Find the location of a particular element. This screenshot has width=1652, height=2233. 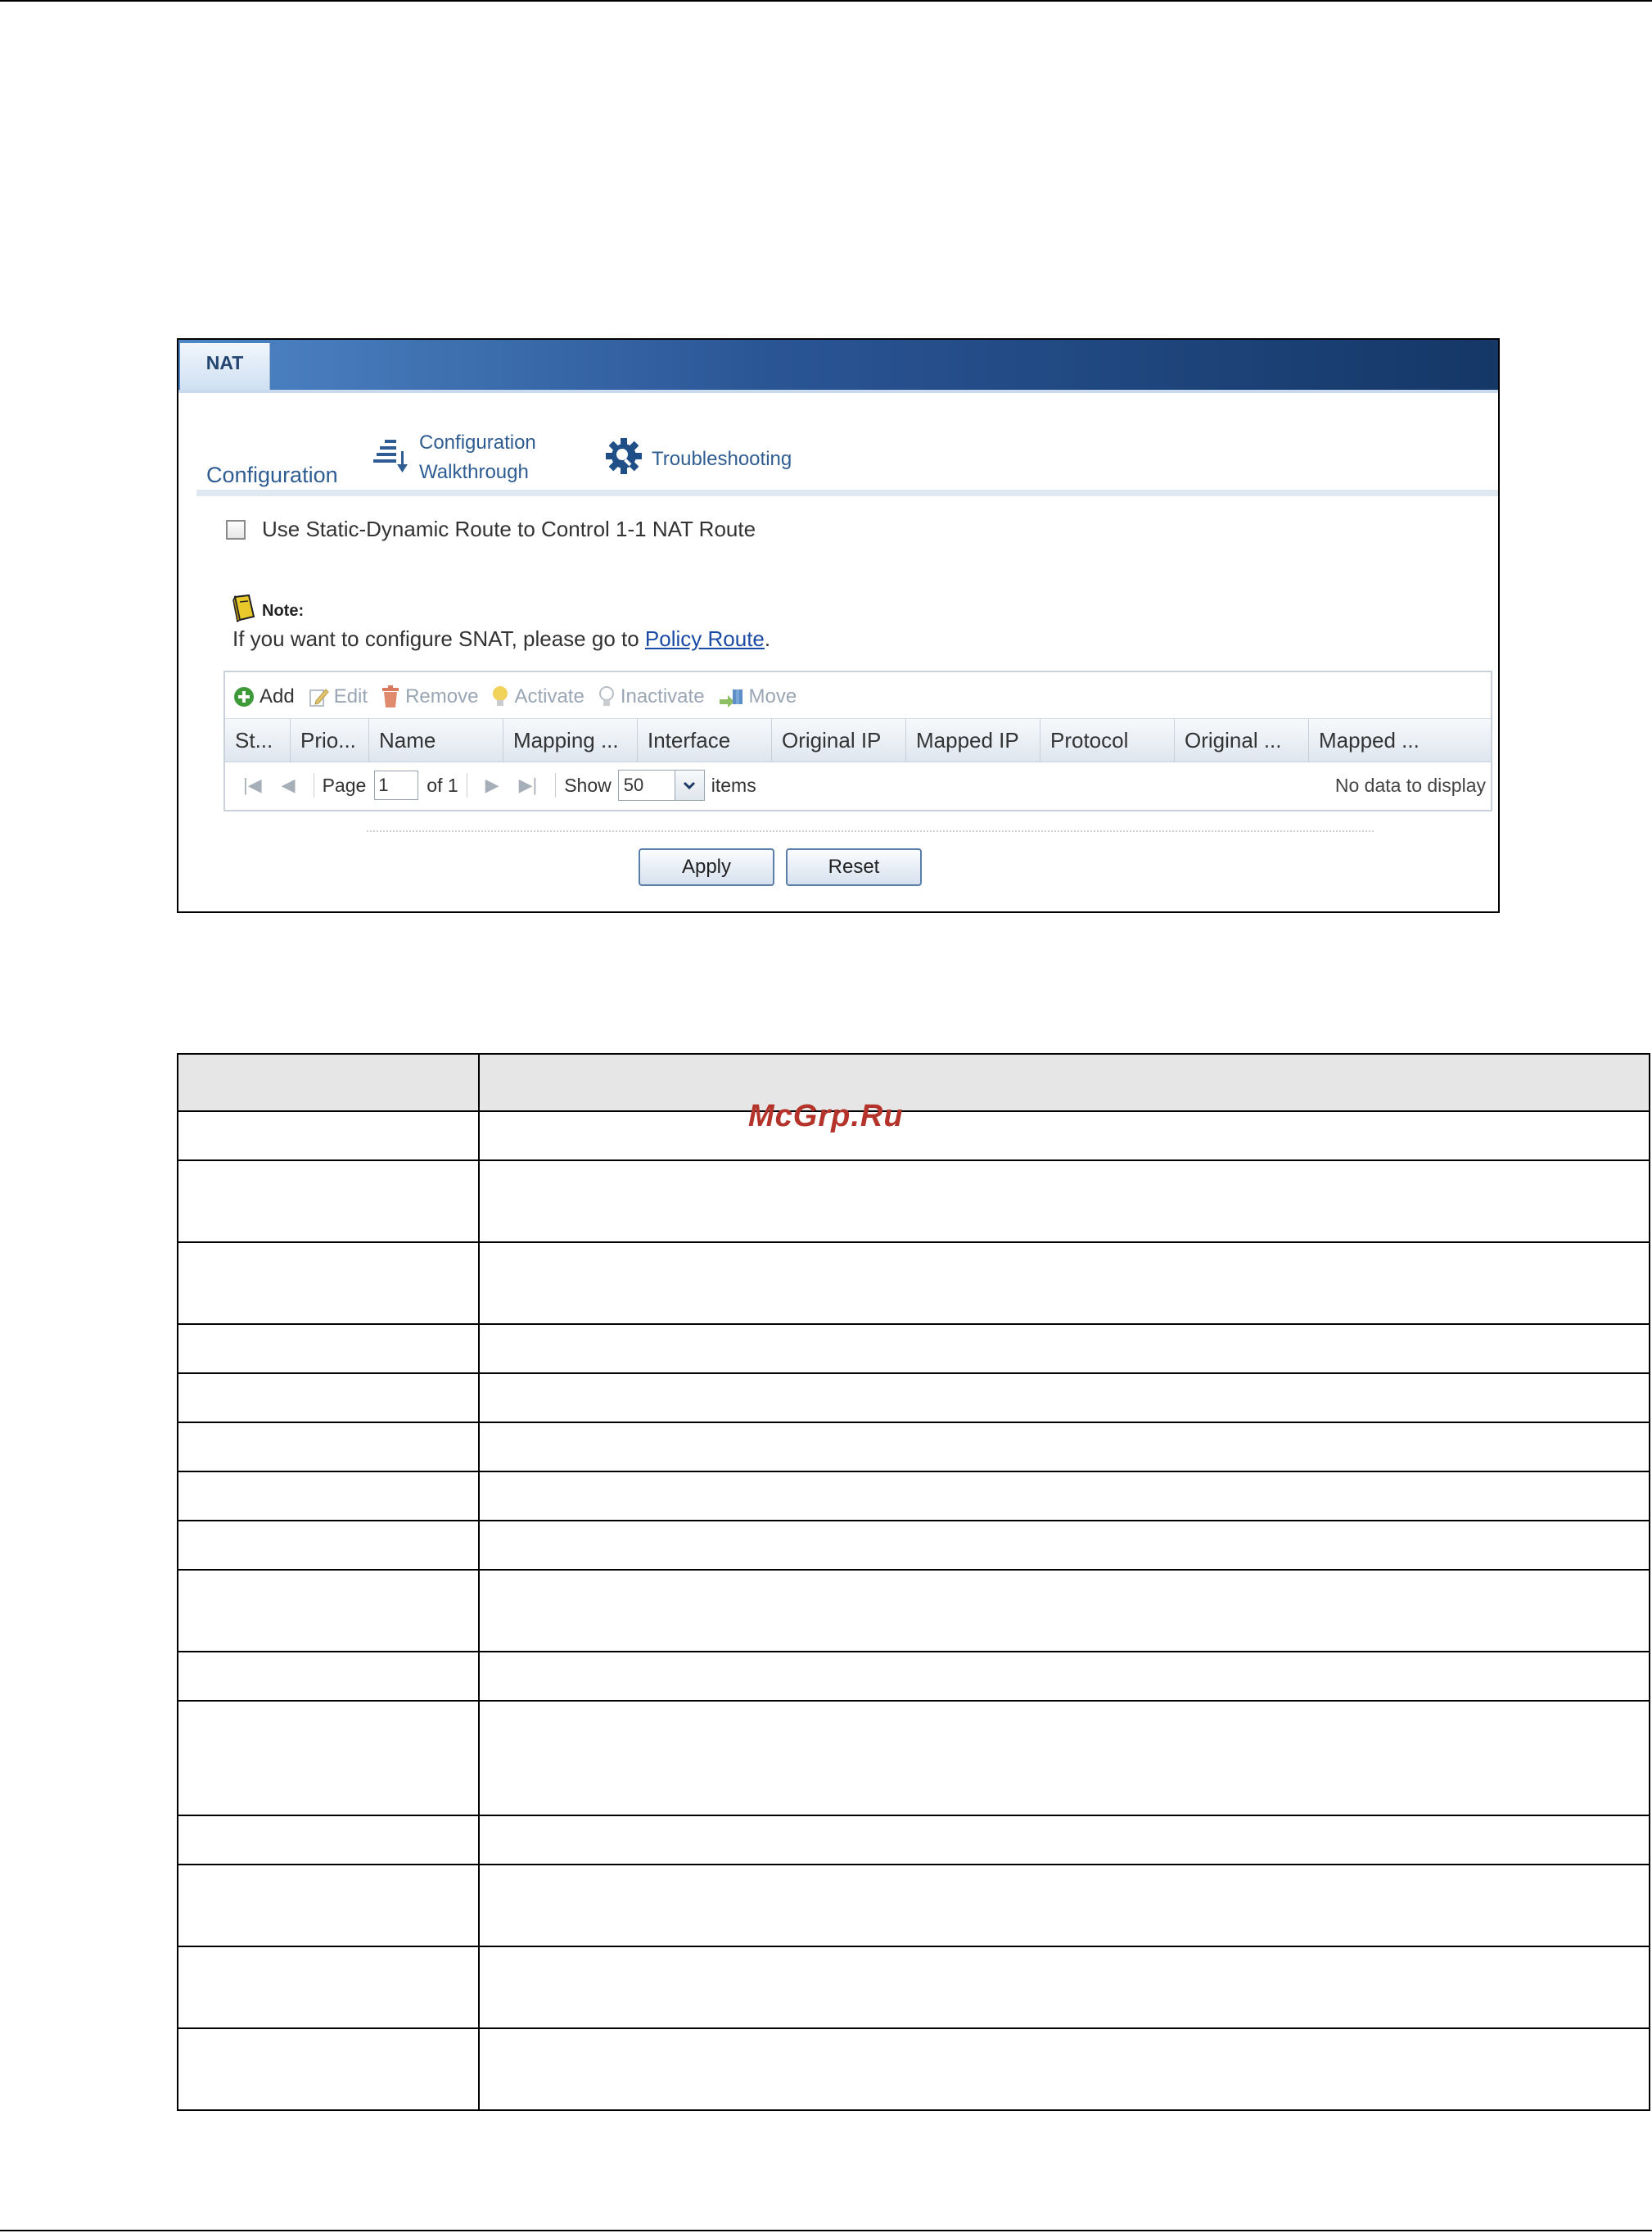

walkthrough-icon is located at coordinates (390, 458).